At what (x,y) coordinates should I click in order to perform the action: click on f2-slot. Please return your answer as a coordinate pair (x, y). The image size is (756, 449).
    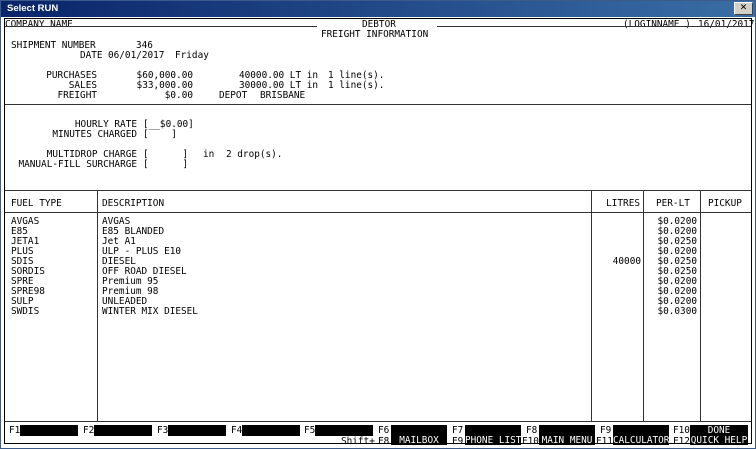
    Looking at the image, I should click on (123, 430).